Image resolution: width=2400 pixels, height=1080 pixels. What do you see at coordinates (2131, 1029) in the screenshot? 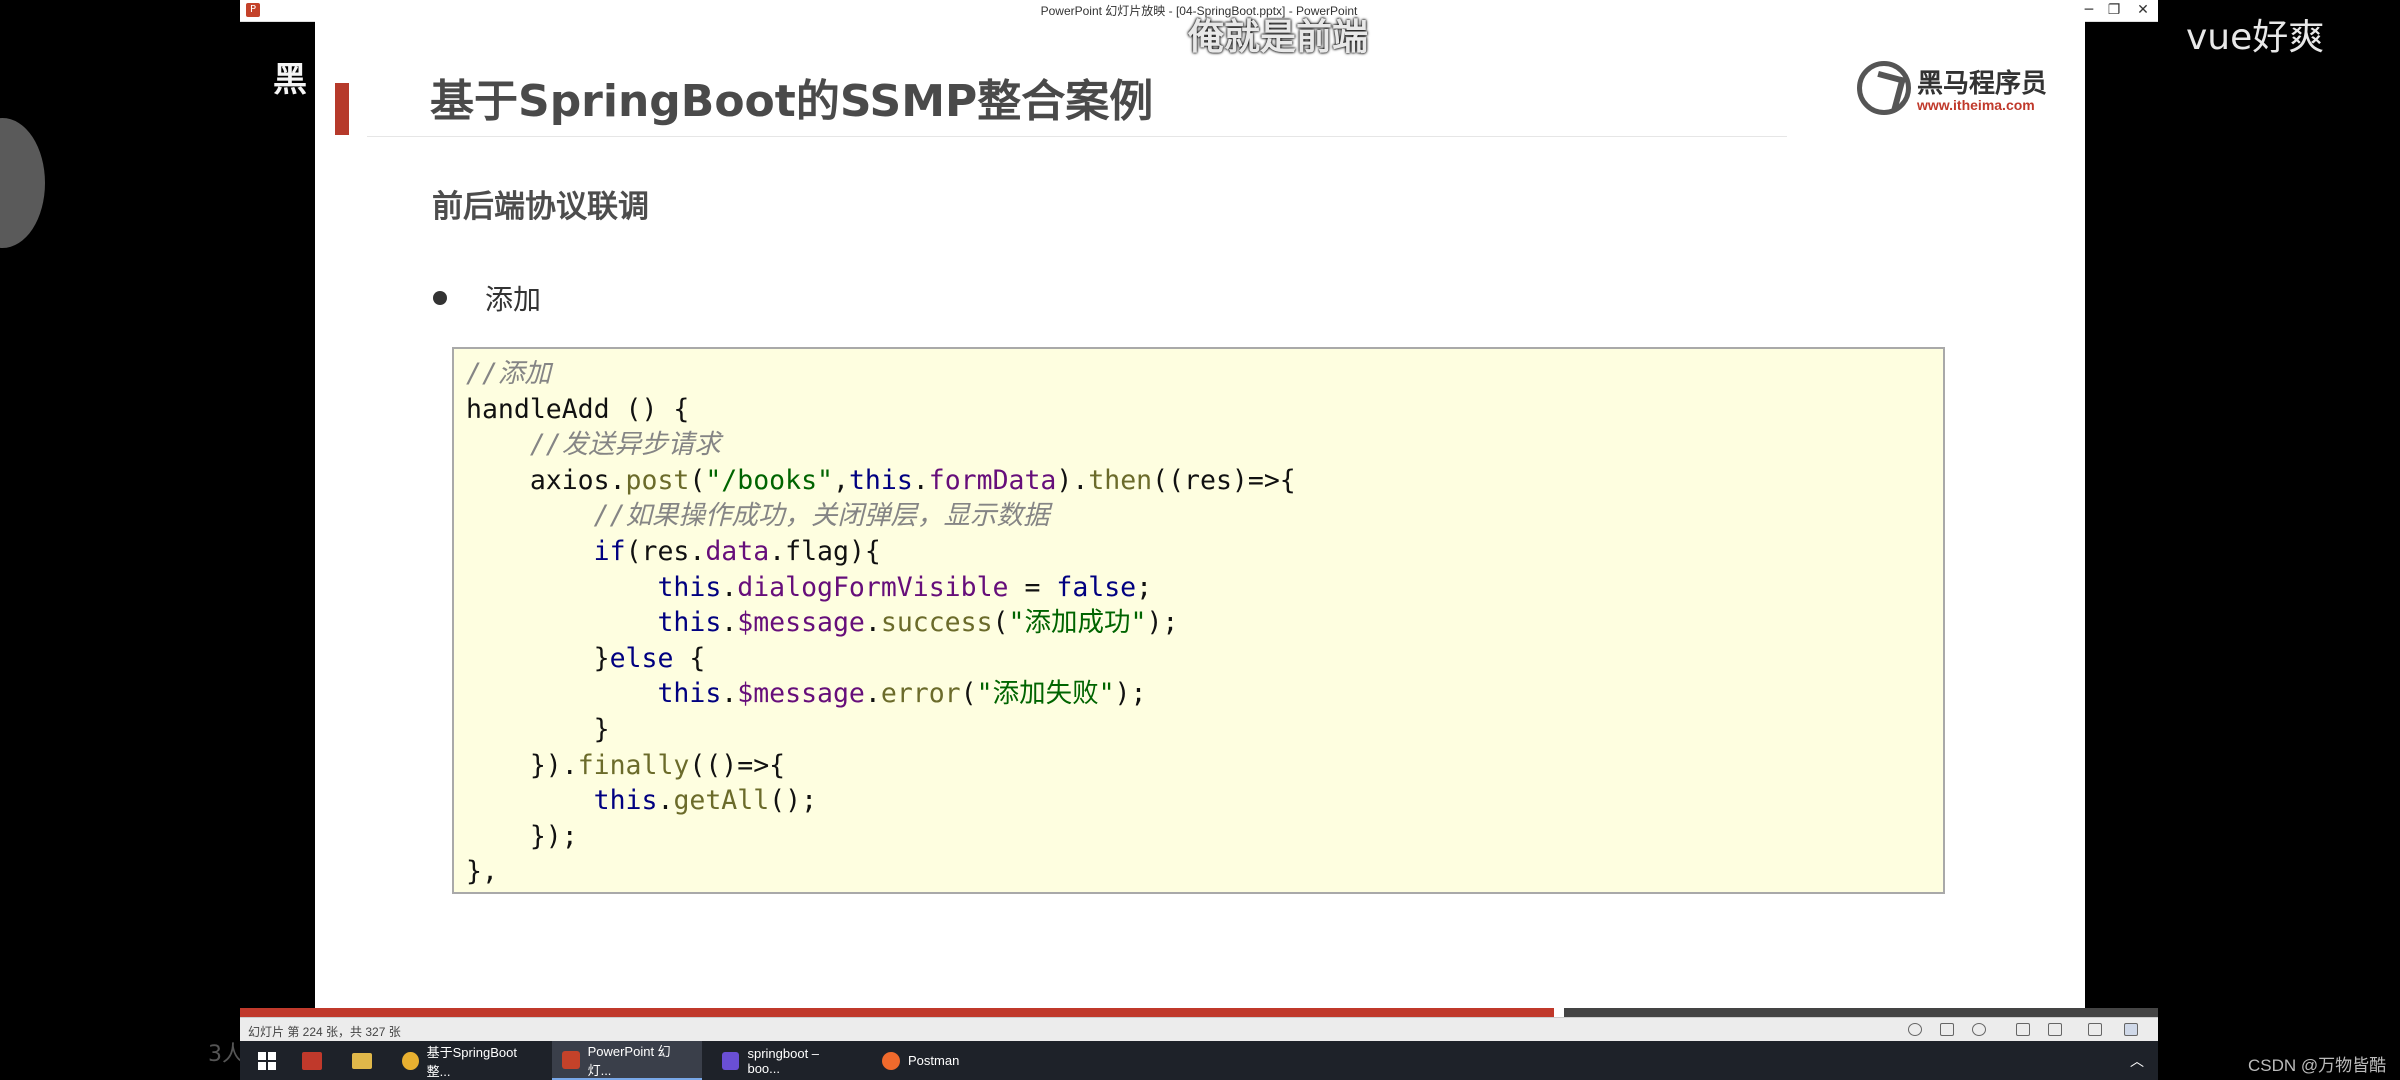
I see `slideshow-view-icon` at bounding box center [2131, 1029].